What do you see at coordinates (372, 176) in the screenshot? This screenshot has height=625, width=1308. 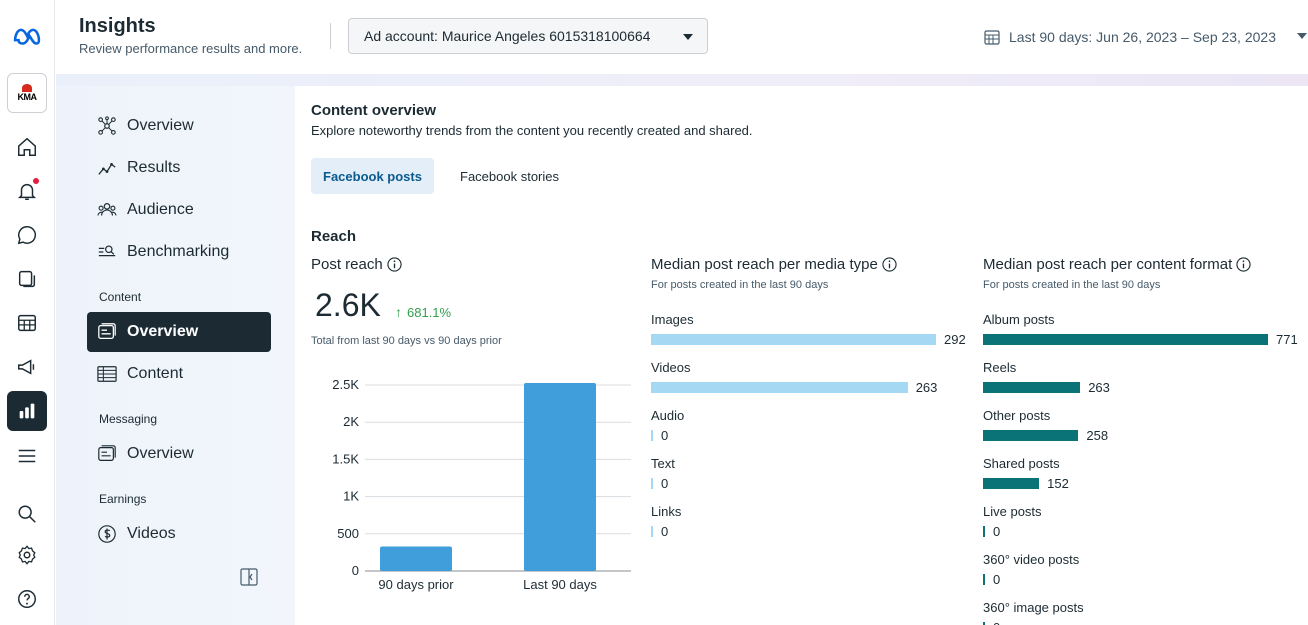 I see `tab-facebook-posts: Facebook posts` at bounding box center [372, 176].